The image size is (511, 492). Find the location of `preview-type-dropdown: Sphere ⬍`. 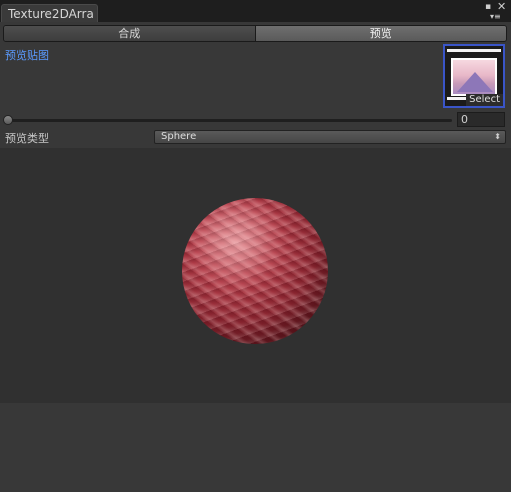

preview-type-dropdown: Sphere ⬍ is located at coordinates (330, 137).